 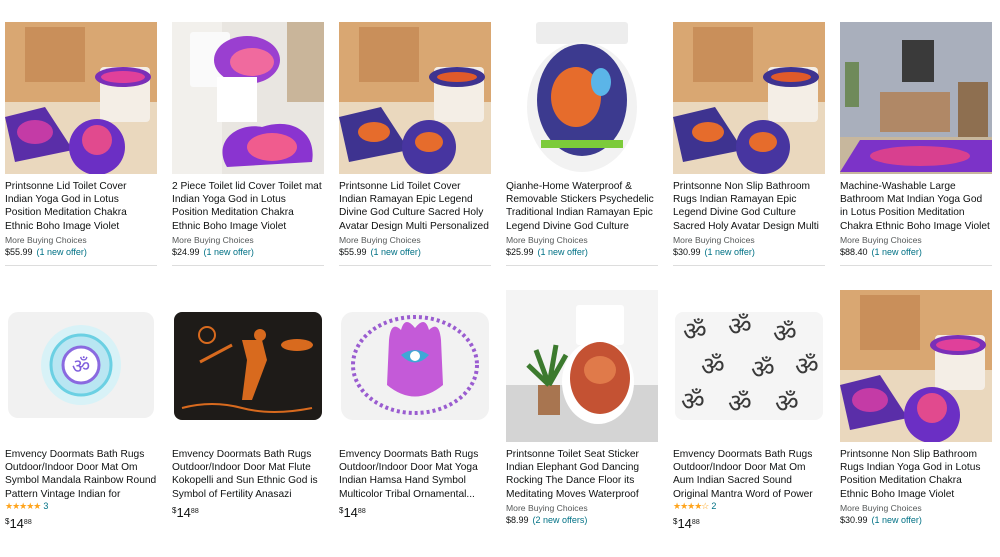 What do you see at coordinates (854, 252) in the screenshot?
I see `price: $88.40` at bounding box center [854, 252].